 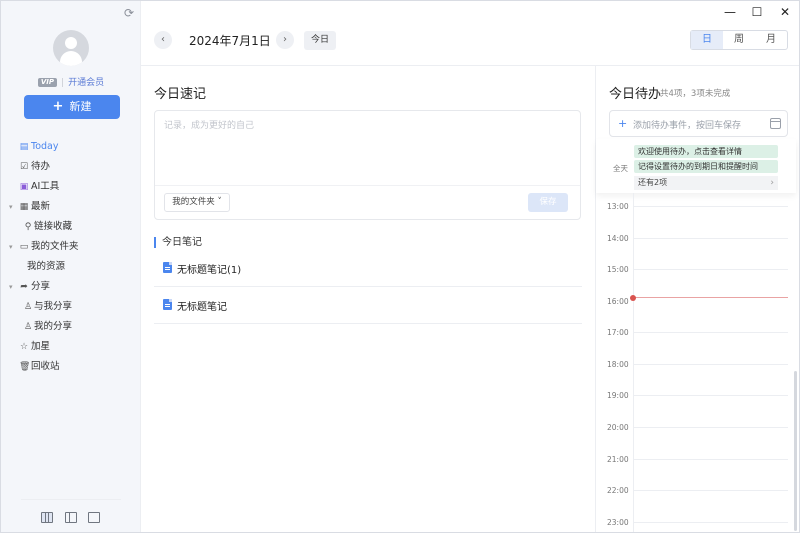 What do you see at coordinates (163, 40) in the screenshot?
I see `prev-day-button: ‹` at bounding box center [163, 40].